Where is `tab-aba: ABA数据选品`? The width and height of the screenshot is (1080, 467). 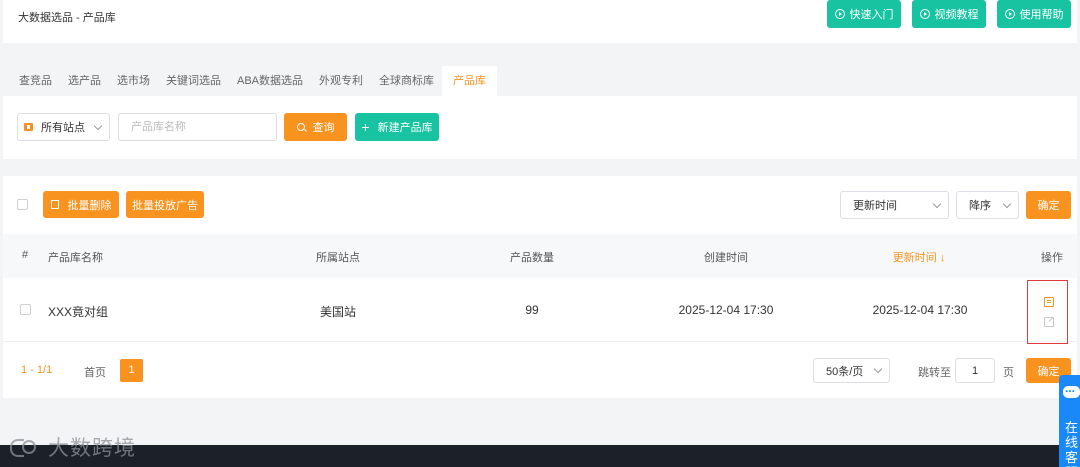 tab-aba: ABA数据选品 is located at coordinates (270, 81).